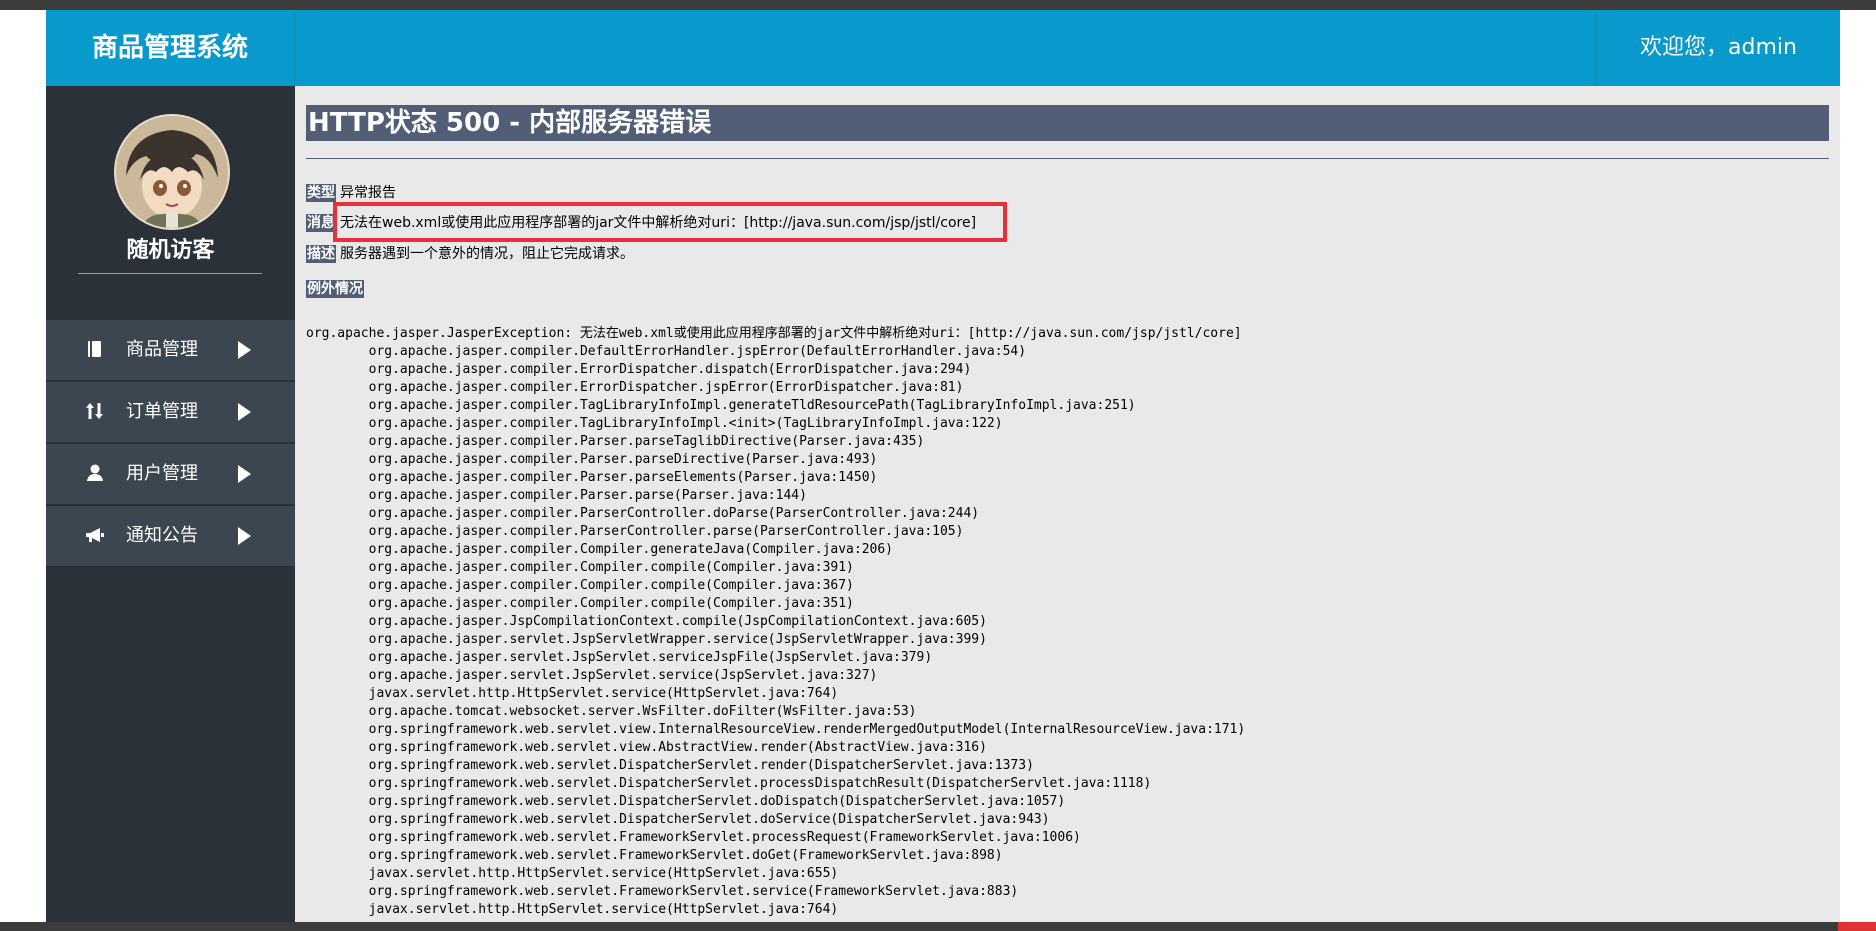  I want to click on welcome-user: 欢迎您，admin, so click(1718, 48).